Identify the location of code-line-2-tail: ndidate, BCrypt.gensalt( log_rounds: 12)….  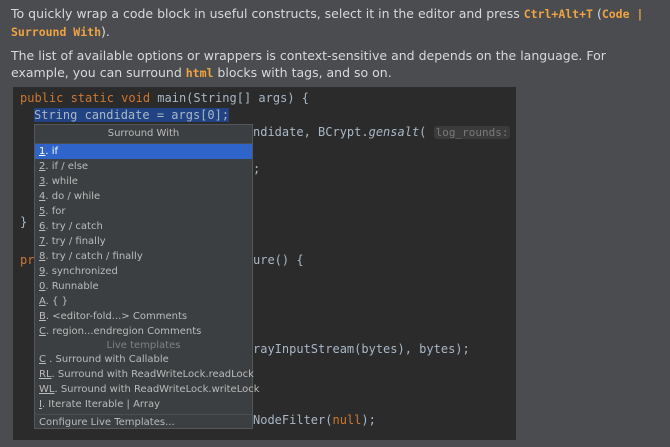
(382, 132).